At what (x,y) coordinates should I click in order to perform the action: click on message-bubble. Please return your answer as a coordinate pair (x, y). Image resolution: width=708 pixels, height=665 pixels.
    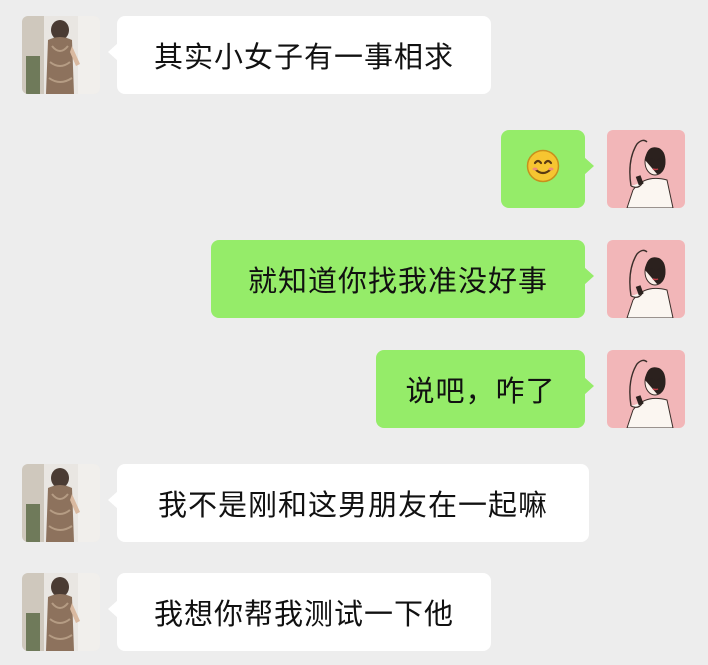
    Looking at the image, I should click on (547, 169).